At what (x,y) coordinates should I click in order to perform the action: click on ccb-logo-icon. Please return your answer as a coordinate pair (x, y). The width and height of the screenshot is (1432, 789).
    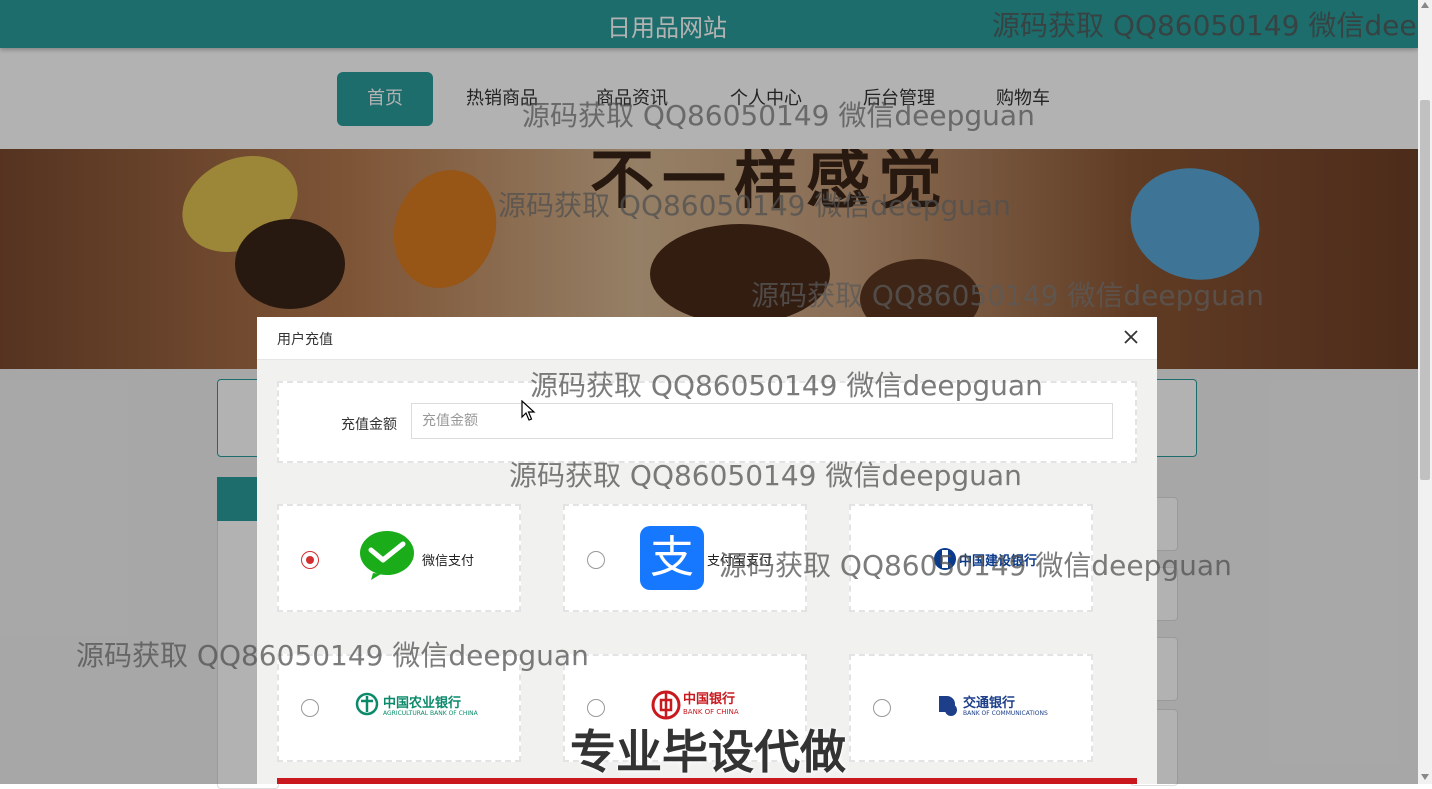
    Looking at the image, I should click on (945, 559).